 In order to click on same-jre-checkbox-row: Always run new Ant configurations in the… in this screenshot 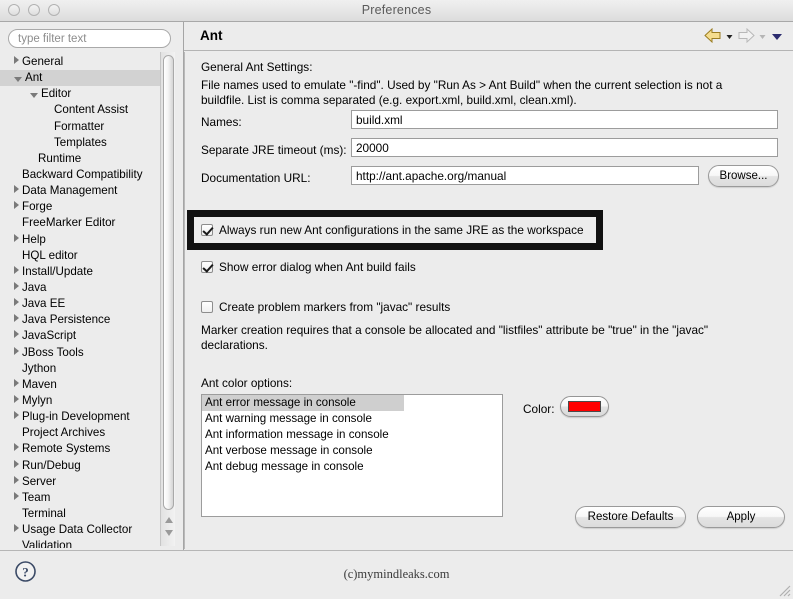, I will do `click(392, 230)`.